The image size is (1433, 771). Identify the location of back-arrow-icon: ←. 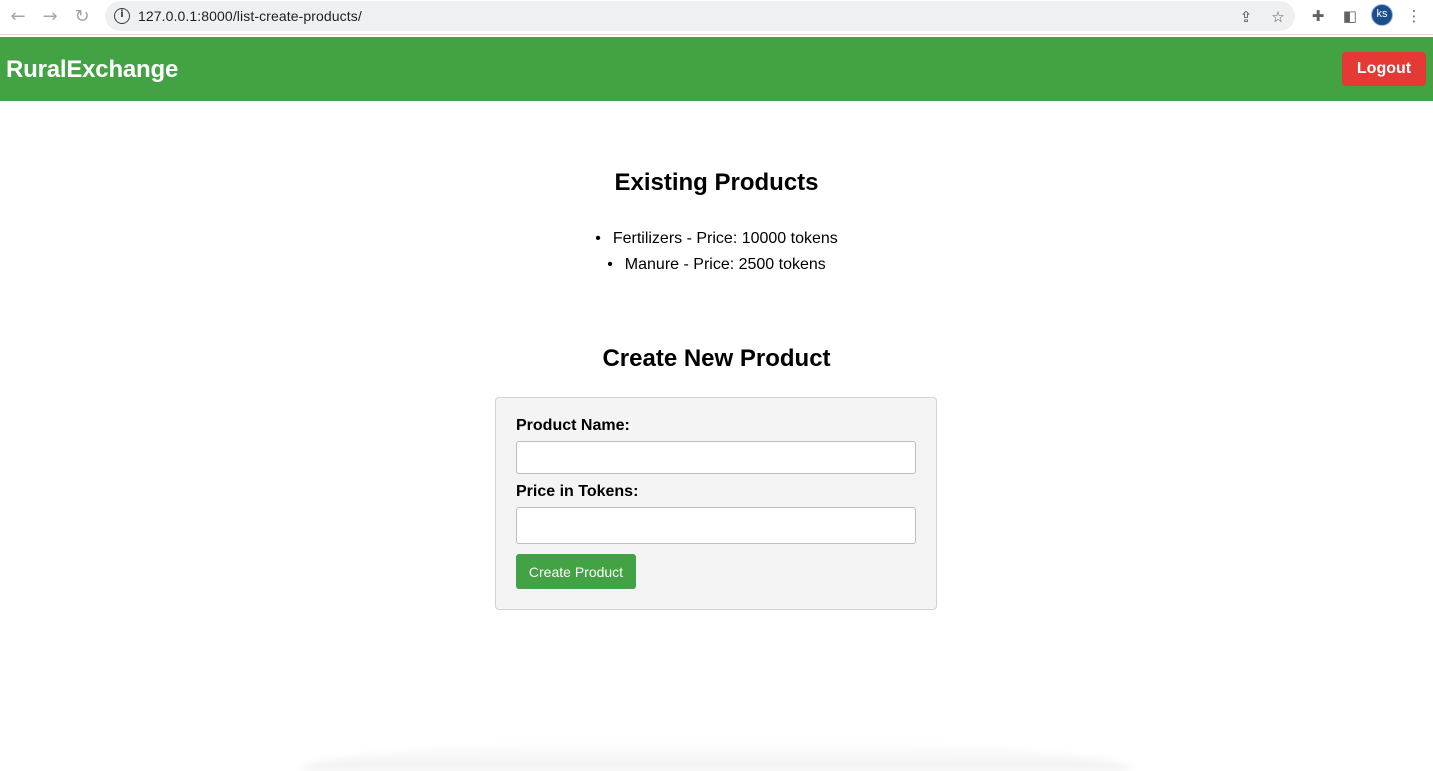
(18, 16).